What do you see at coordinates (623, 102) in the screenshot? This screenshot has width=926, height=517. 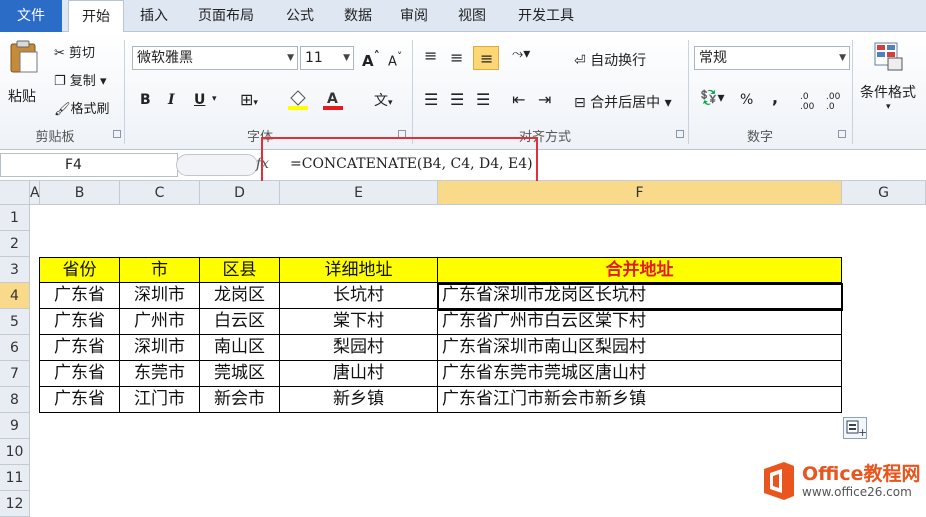 I see `merge-center-button: ⊟ 合并后居中 ▾` at bounding box center [623, 102].